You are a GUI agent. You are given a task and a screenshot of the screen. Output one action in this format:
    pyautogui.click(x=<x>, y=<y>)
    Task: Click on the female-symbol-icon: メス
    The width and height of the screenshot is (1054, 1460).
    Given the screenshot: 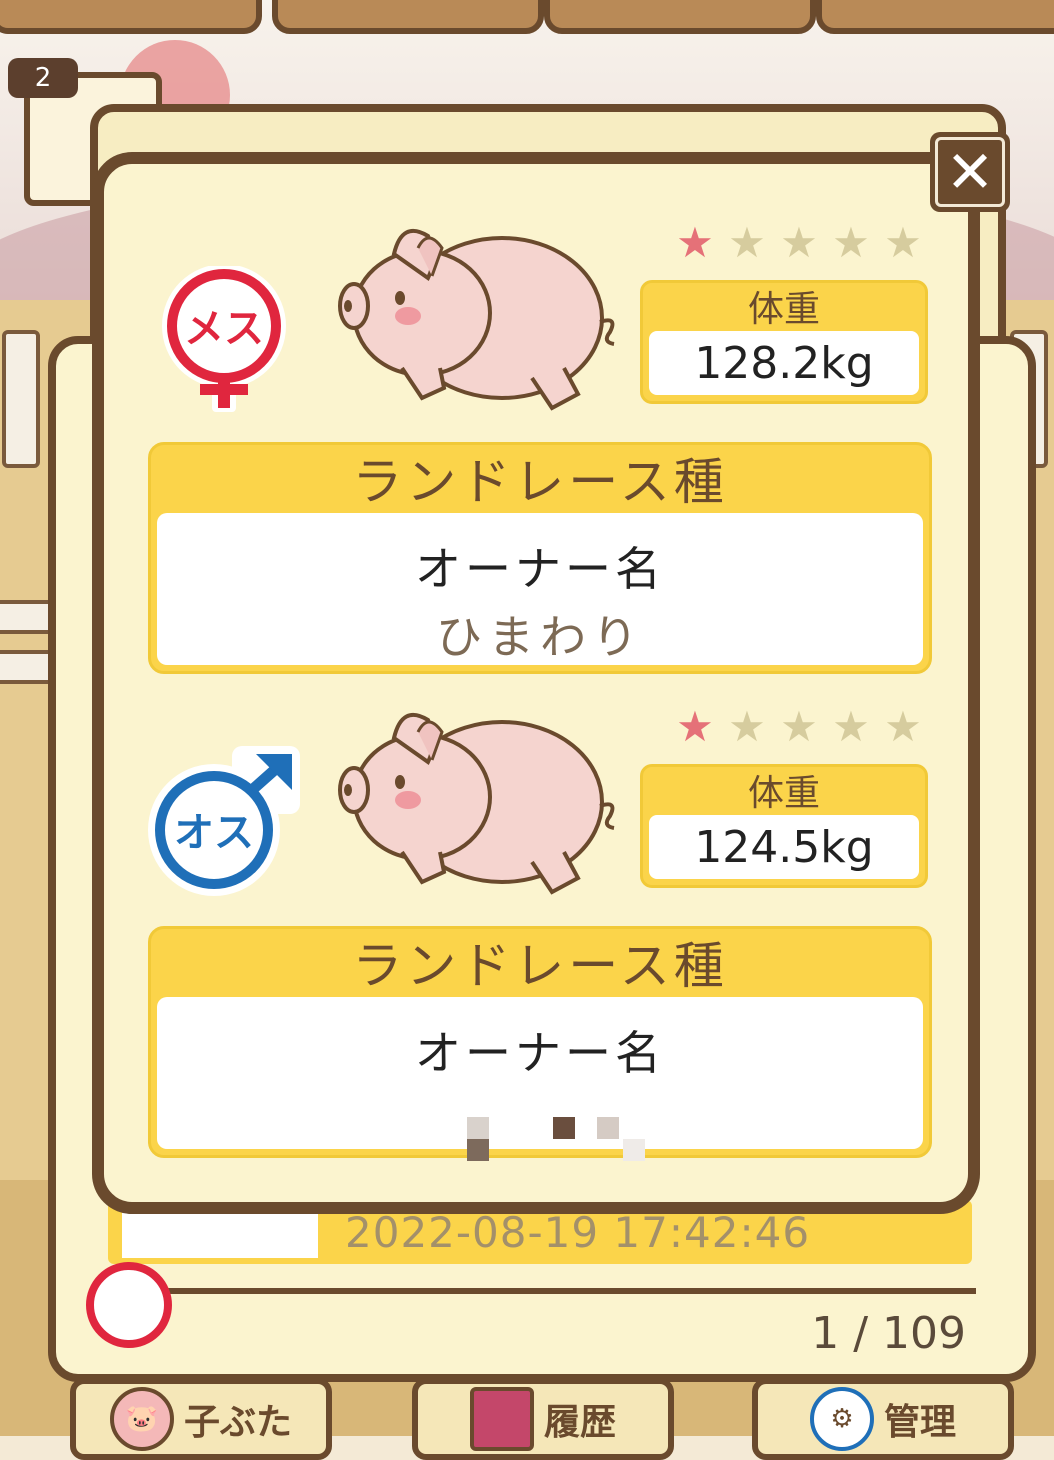 What is the action you would take?
    pyautogui.click(x=224, y=339)
    